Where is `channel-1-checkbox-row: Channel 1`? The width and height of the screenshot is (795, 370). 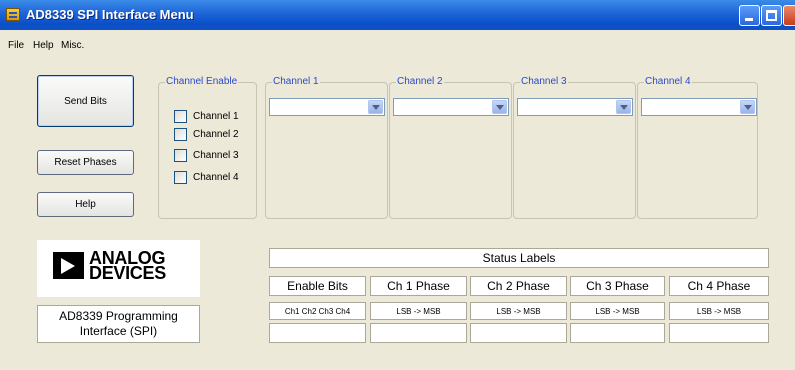 channel-1-checkbox-row: Channel 1 is located at coordinates (206, 116).